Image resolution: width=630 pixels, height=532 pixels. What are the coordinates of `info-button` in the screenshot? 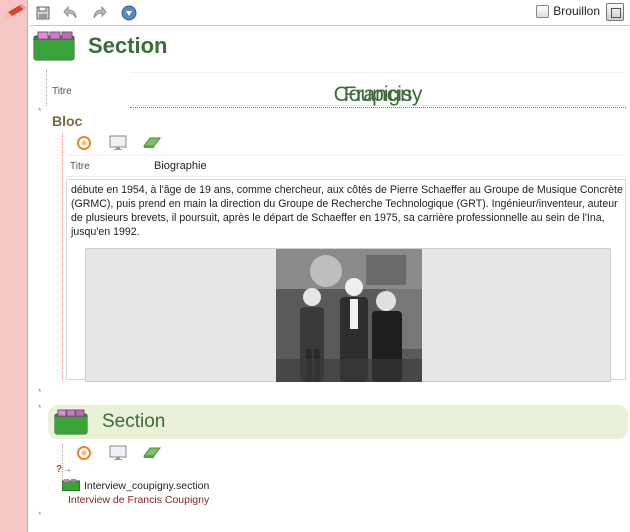 It's located at (129, 13).